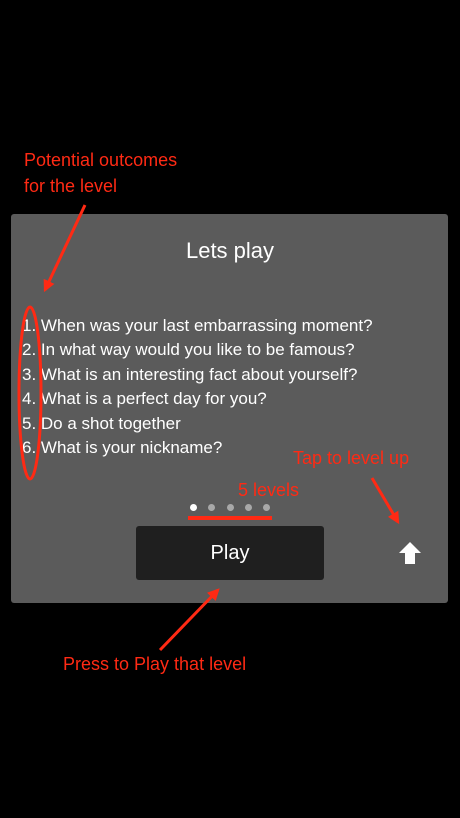  I want to click on up-arrow-icon, so click(410, 553).